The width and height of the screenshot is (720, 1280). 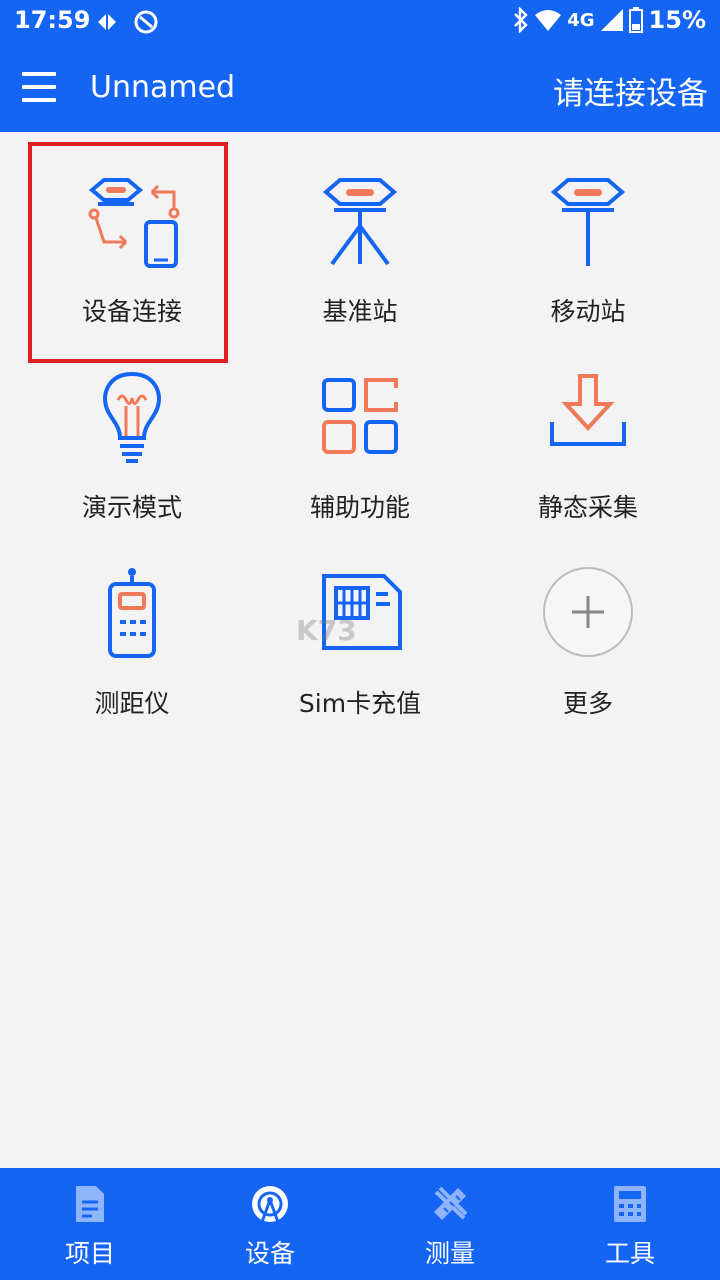 What do you see at coordinates (360, 88) in the screenshot?
I see `app-bar: Unnamed 请连接设备` at bounding box center [360, 88].